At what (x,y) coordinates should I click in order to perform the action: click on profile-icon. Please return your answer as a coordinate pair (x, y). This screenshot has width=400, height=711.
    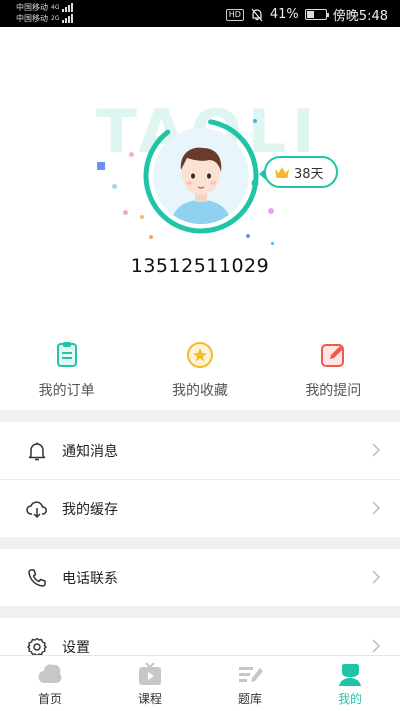
    Looking at the image, I should click on (350, 675).